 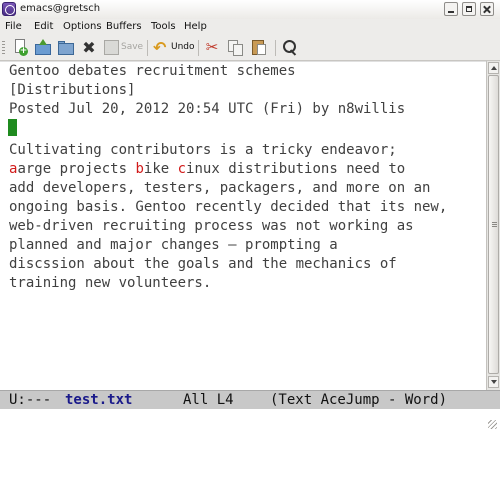 I want to click on jump-marker-c: c, so click(x=182, y=169).